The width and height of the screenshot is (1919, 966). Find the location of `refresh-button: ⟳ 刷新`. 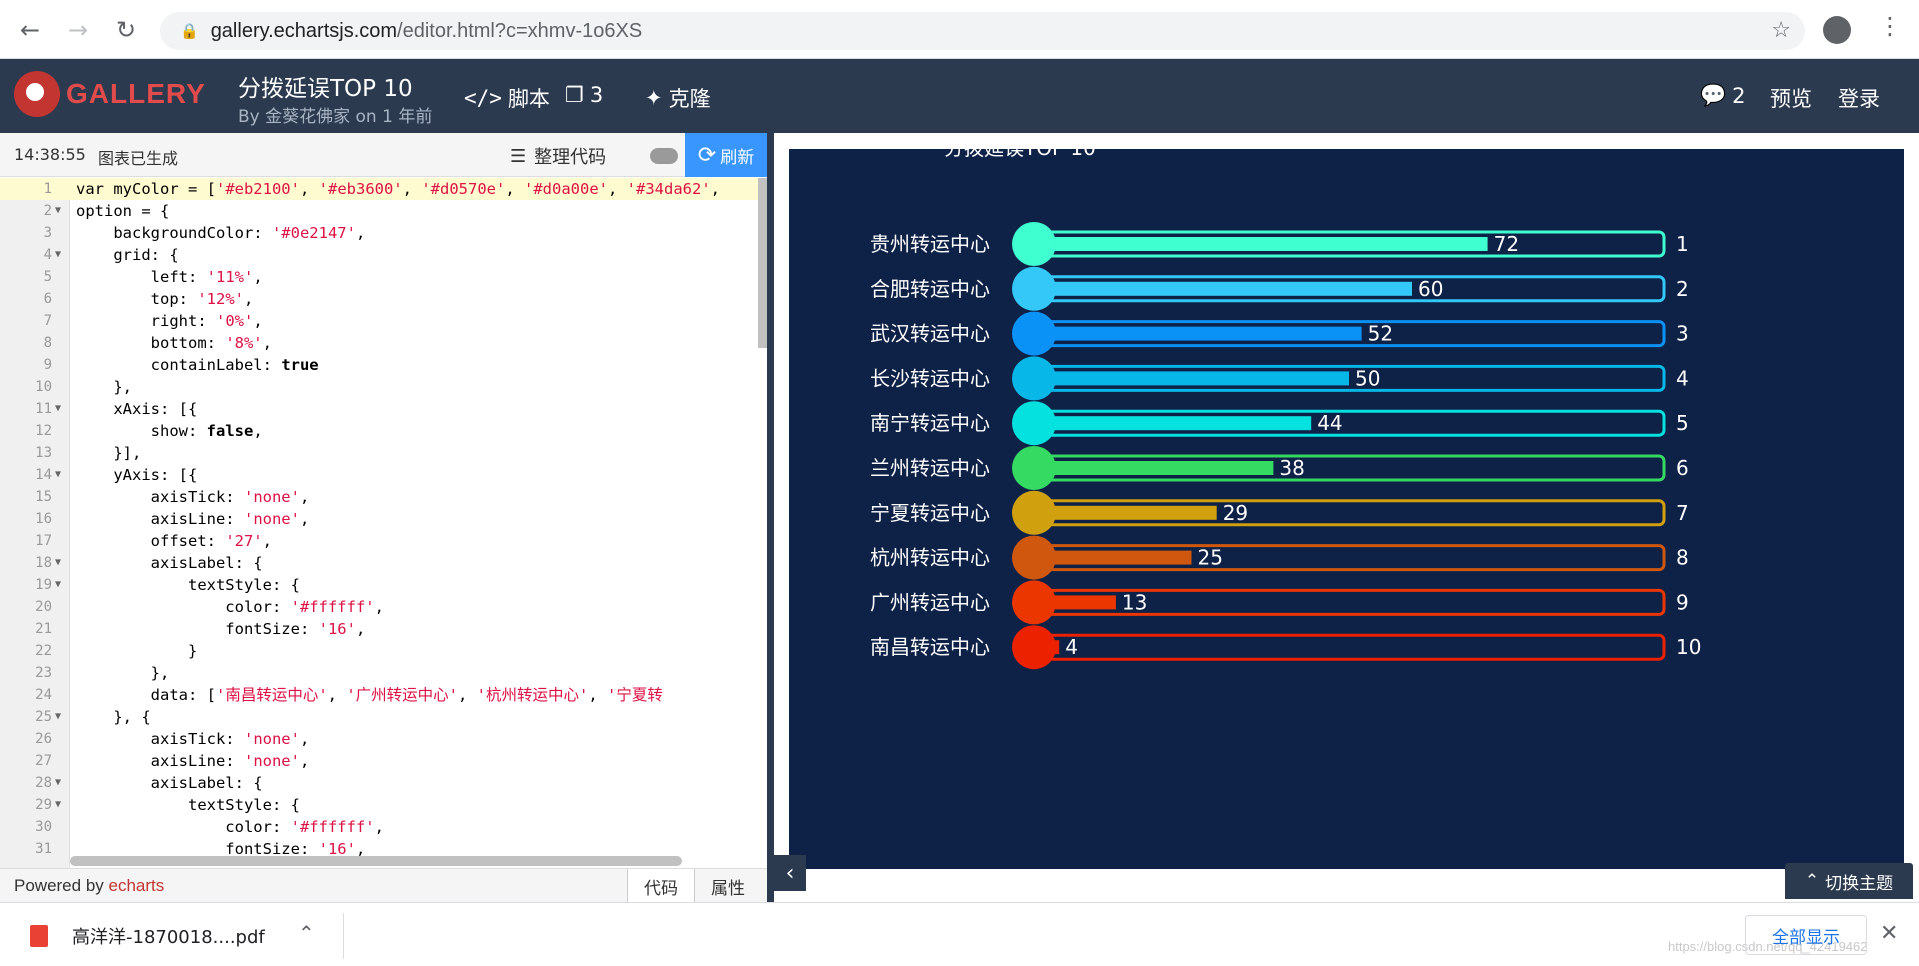

refresh-button: ⟳ 刷新 is located at coordinates (726, 155).